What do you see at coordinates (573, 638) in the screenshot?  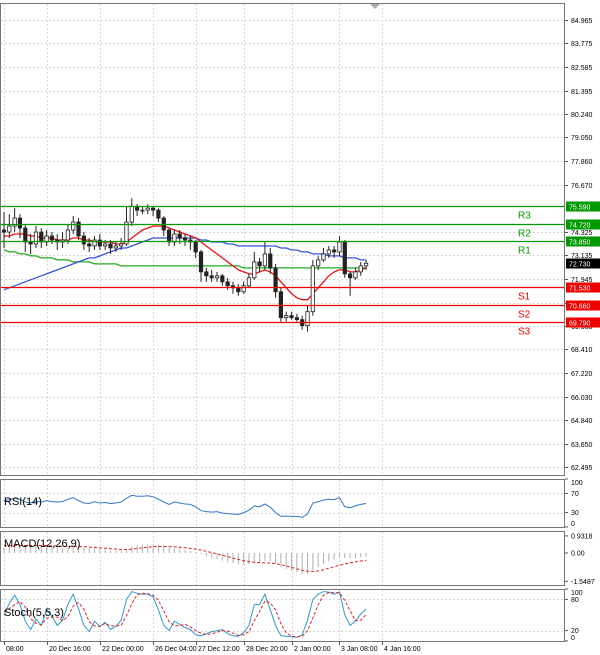 I see `stoch-y-tick-label: 0` at bounding box center [573, 638].